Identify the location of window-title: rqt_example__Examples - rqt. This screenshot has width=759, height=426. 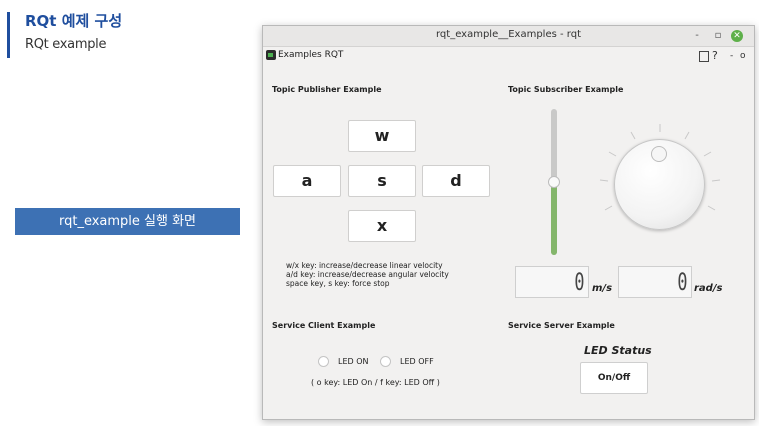
(508, 34).